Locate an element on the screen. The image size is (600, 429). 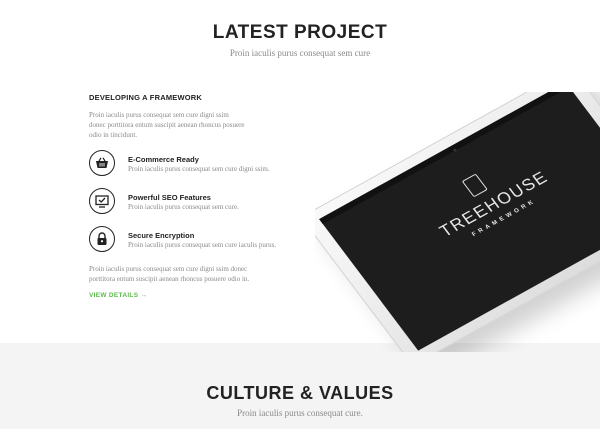
basket-icon is located at coordinates (102, 163).